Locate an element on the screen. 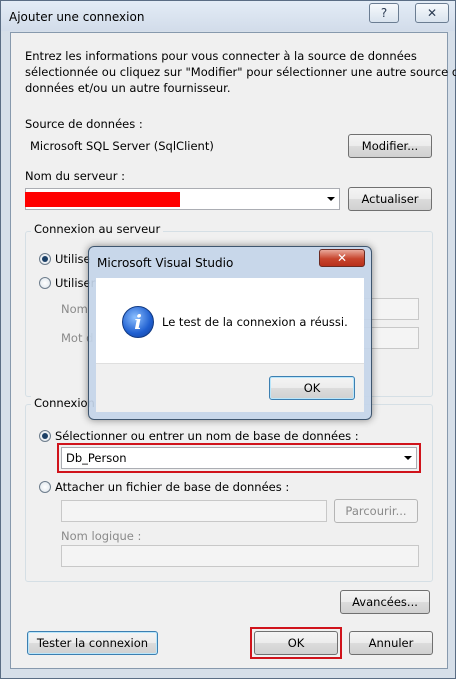 This screenshot has width=456, height=679. message-ok-button: OK is located at coordinates (312, 388).